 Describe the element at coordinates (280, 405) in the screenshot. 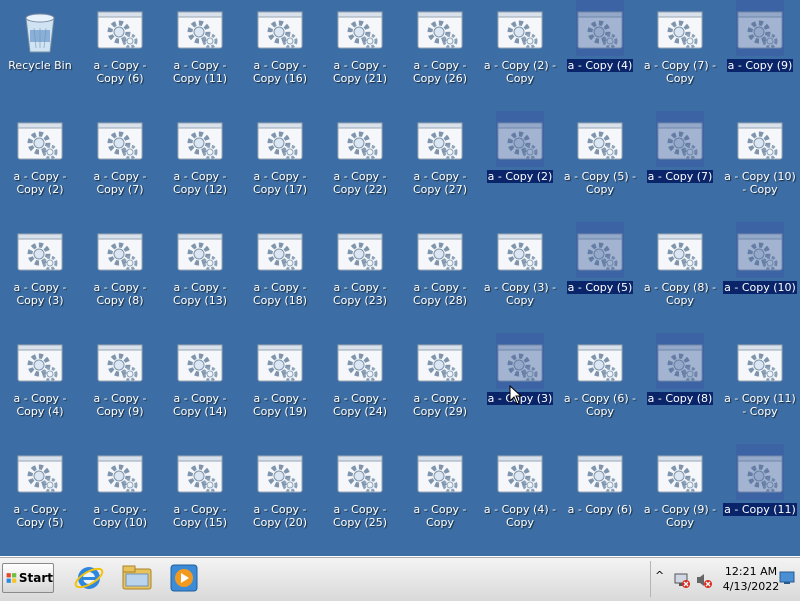

I see `desktop-icon-label: a - Copy - Copy (19)` at that location.